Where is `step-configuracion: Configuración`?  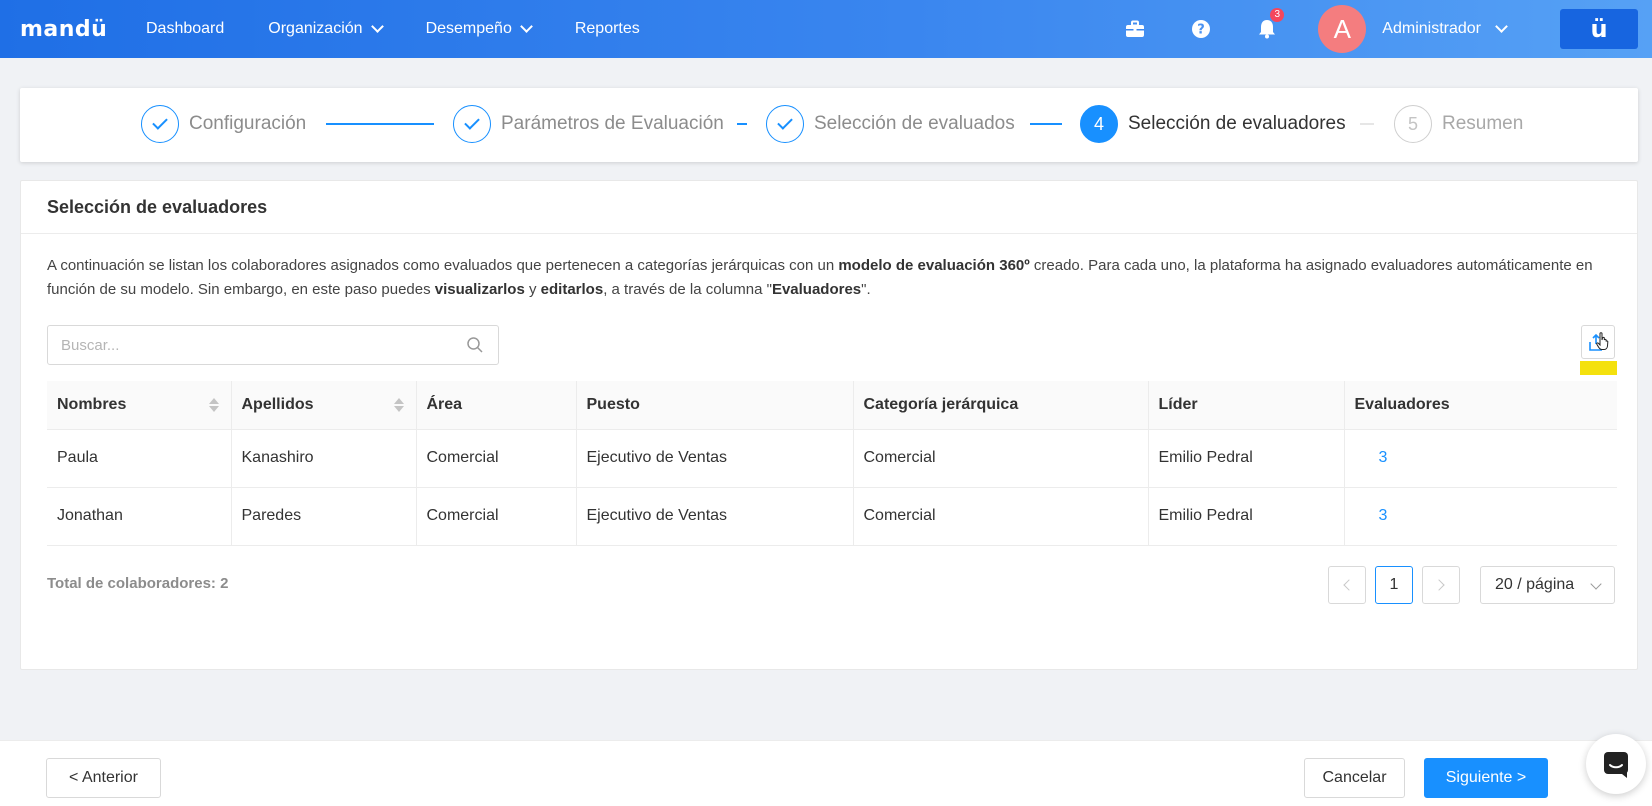 step-configuracion: Configuración is located at coordinates (223, 124).